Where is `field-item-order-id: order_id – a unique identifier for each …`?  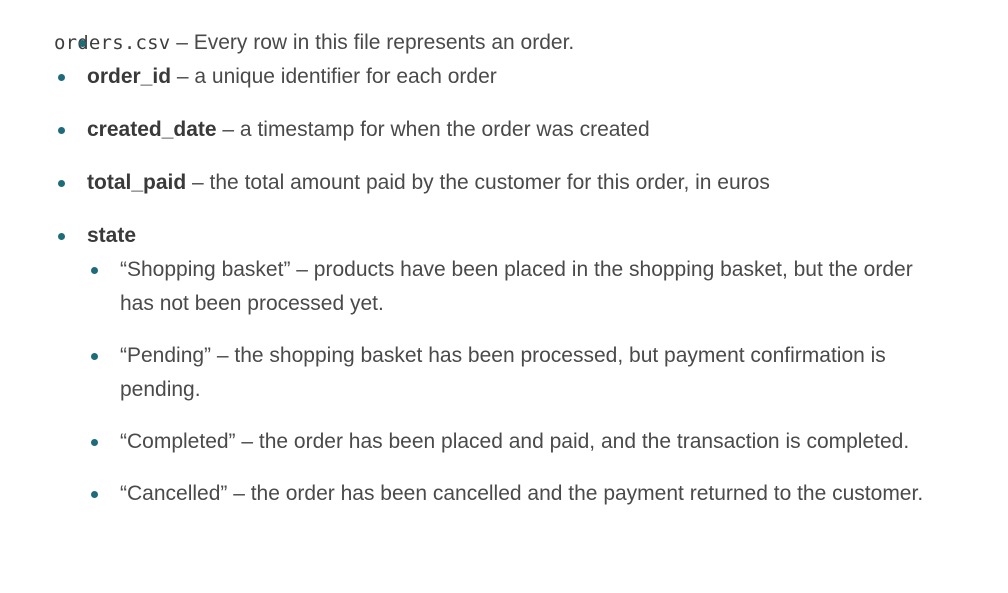 field-item-order-id: order_id – a unique identifier for each … is located at coordinates (533, 77).